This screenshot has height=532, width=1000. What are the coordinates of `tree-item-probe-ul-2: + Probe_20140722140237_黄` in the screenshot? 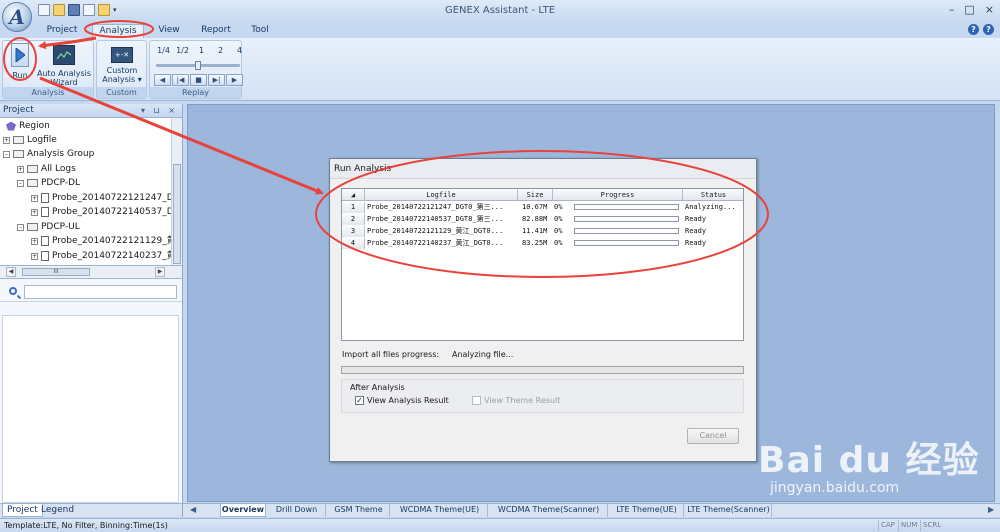 It's located at (103, 256).